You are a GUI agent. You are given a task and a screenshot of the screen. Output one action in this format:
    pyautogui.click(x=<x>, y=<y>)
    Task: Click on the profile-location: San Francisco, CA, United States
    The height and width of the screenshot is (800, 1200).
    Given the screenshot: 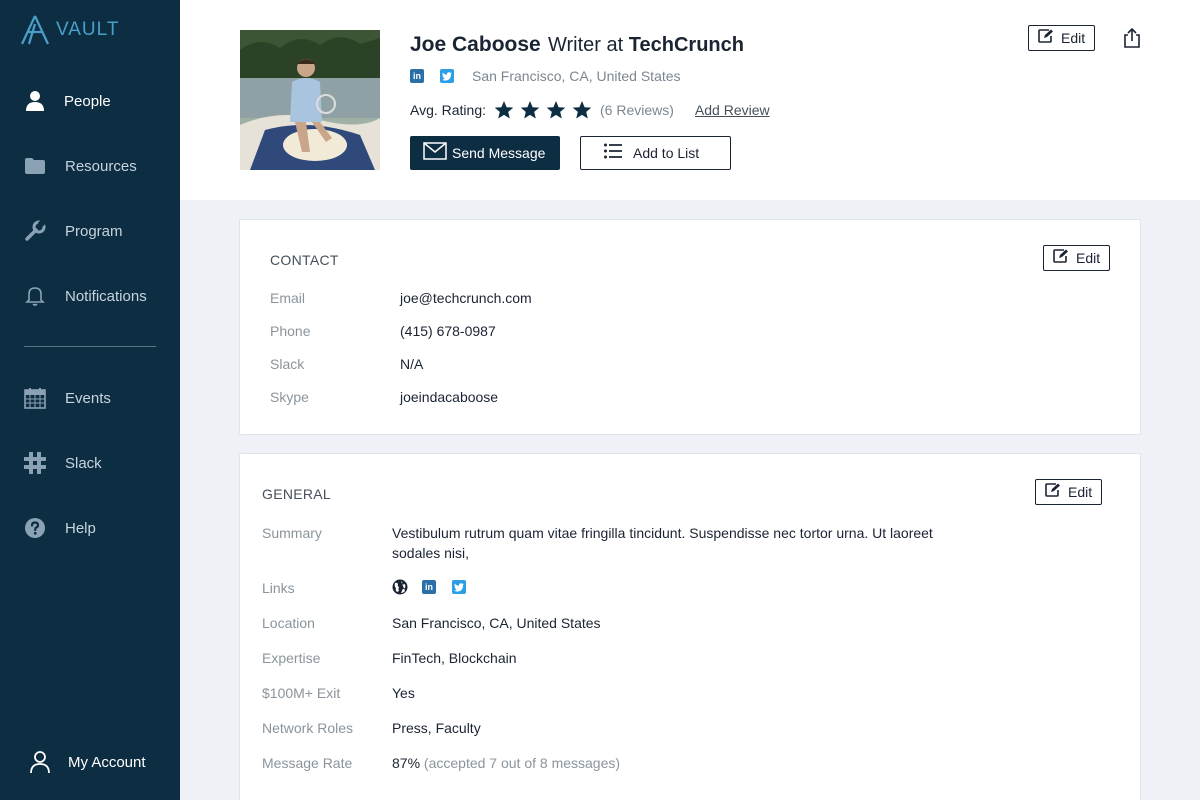 What is the action you would take?
    pyautogui.click(x=576, y=76)
    